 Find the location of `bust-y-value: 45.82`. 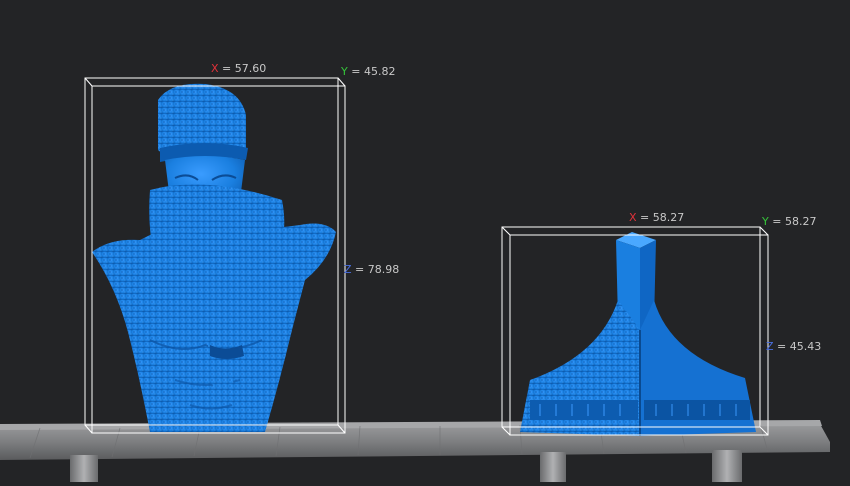

bust-y-value: 45.82 is located at coordinates (379, 71).